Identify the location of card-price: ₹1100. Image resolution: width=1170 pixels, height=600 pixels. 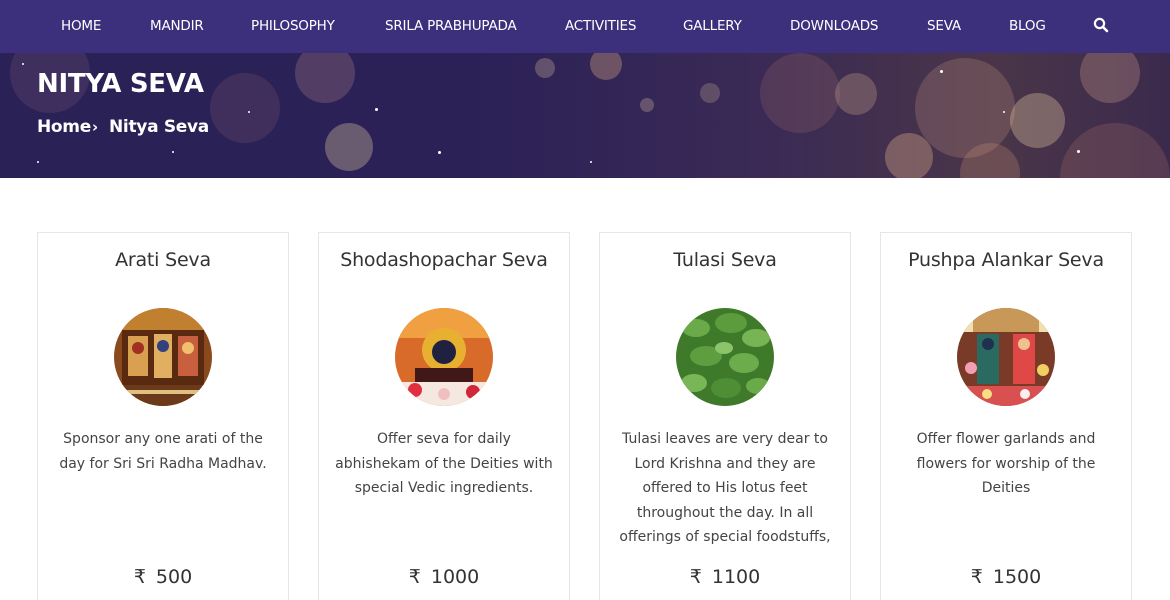
(725, 577).